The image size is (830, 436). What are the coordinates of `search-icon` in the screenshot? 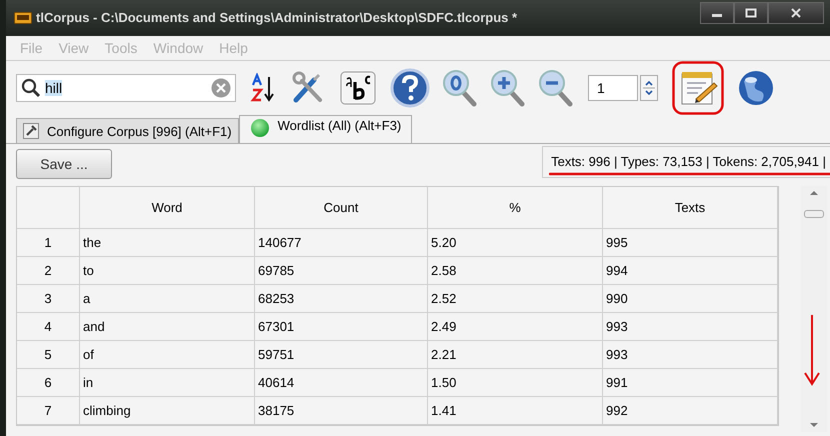 It's located at (31, 88).